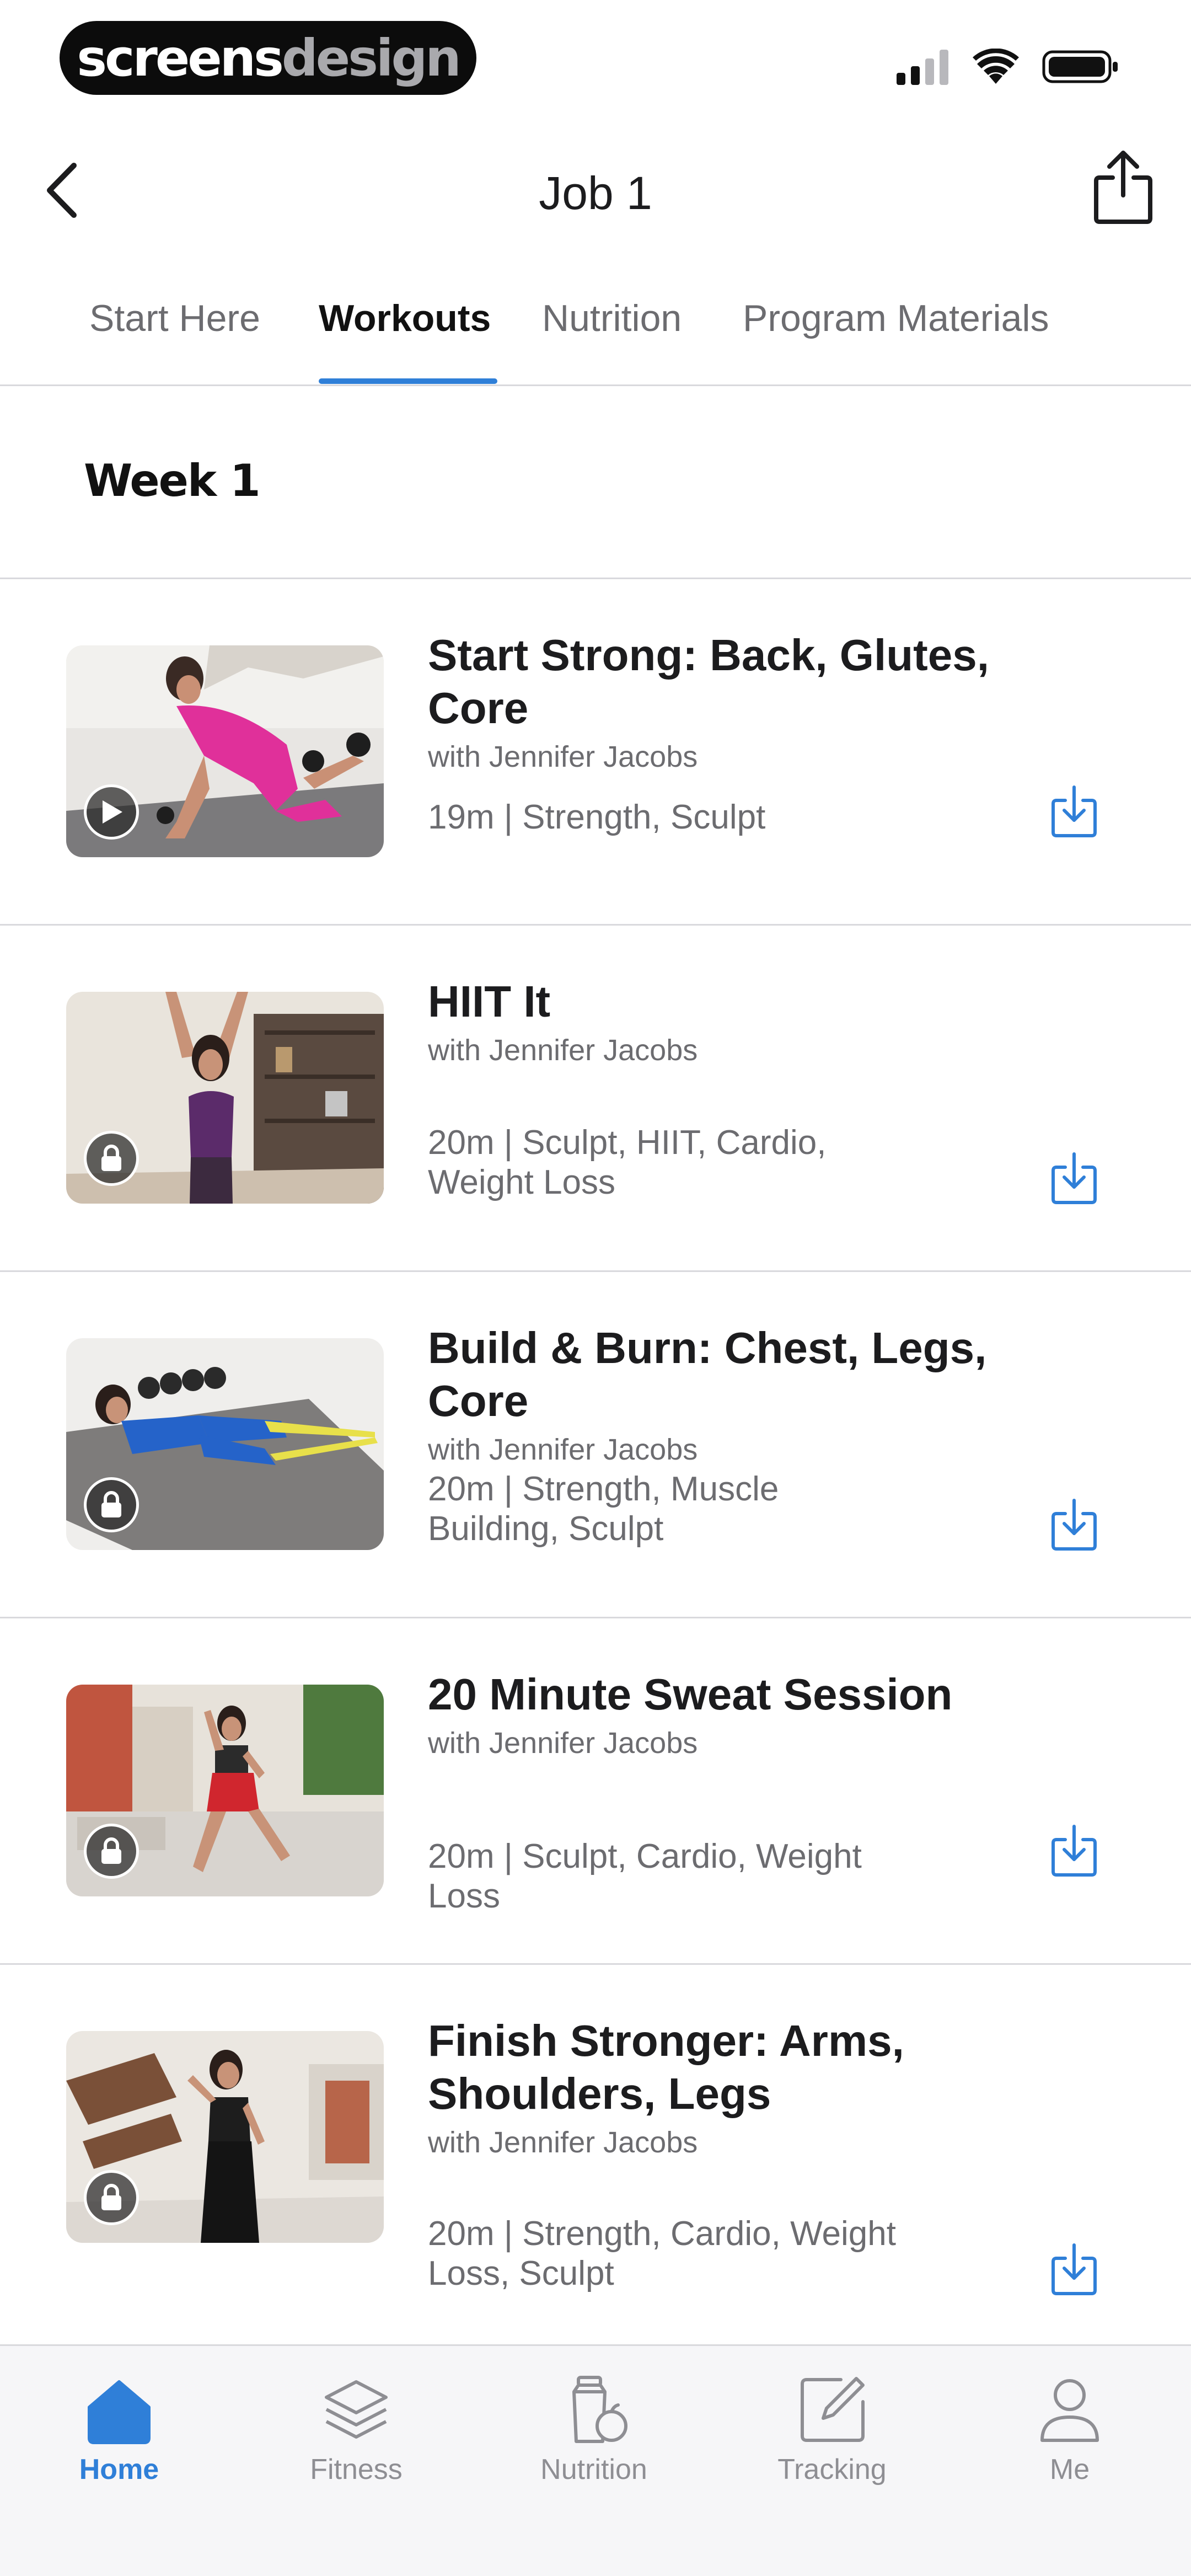 This screenshot has height=2576, width=1191. What do you see at coordinates (603, 1489) in the screenshot?
I see `workout-meta-line: 20m | Strength, Muscle` at bounding box center [603, 1489].